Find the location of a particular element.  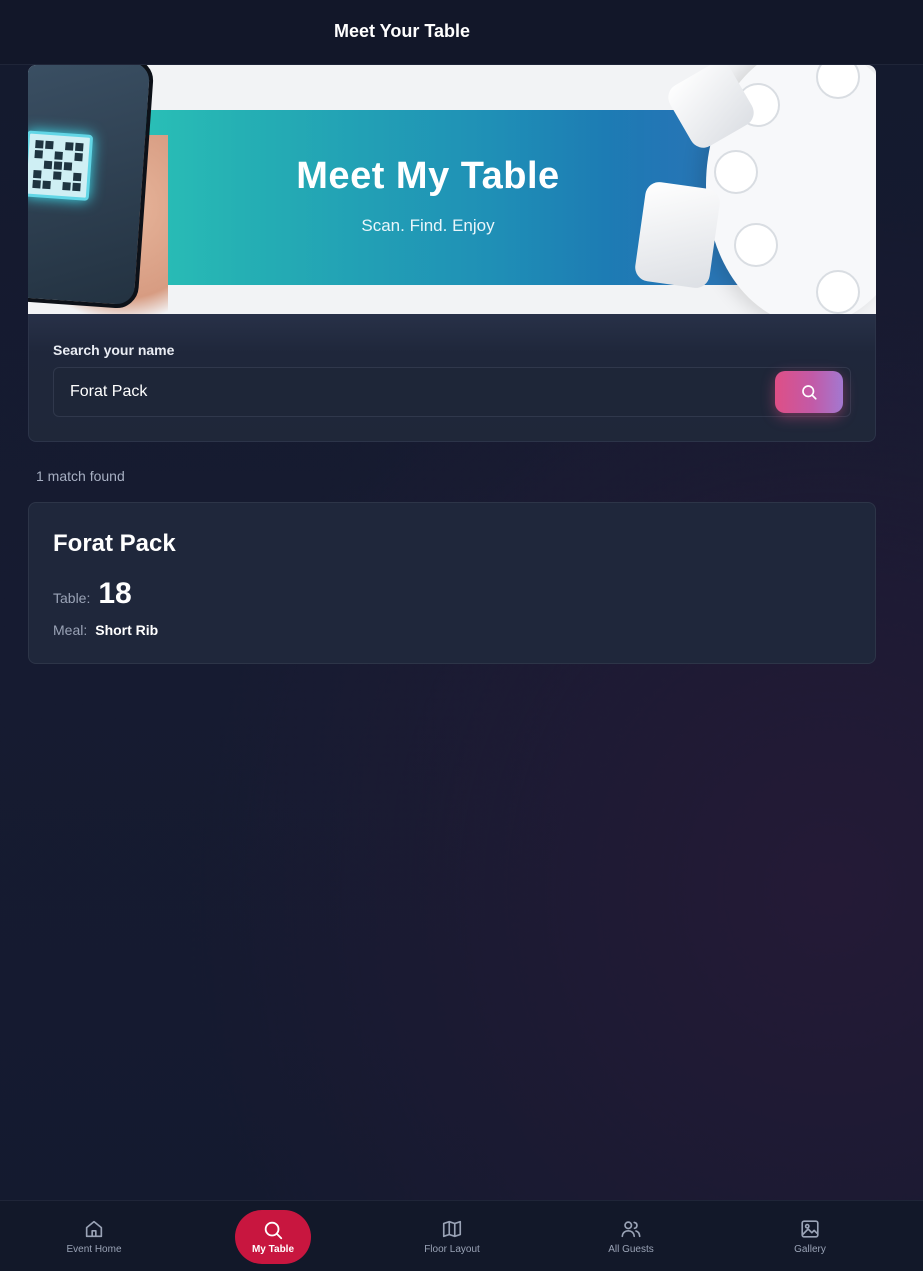

map-icon is located at coordinates (452, 1229).